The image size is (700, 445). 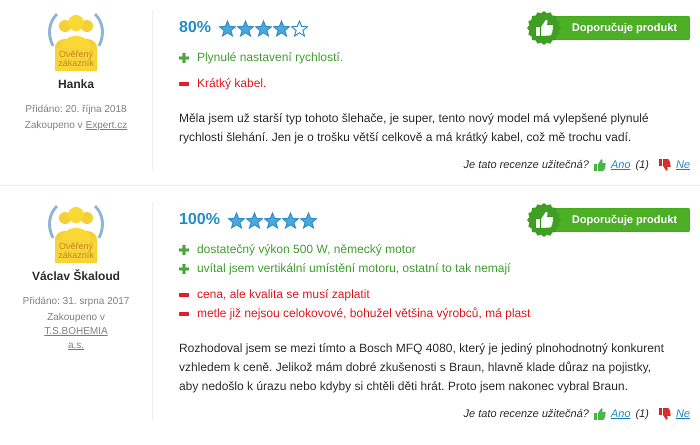 What do you see at coordinates (107, 126) in the screenshot?
I see `store-link: Expert.cz` at bounding box center [107, 126].